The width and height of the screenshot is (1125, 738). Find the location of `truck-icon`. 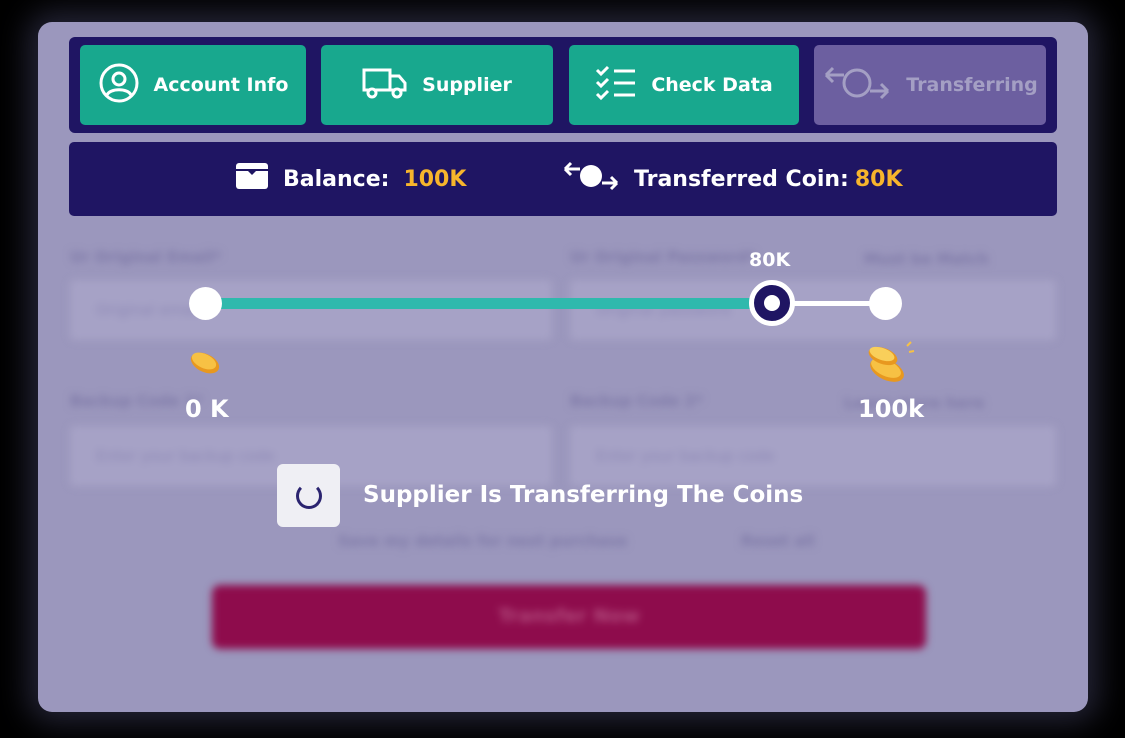

truck-icon is located at coordinates (385, 85).